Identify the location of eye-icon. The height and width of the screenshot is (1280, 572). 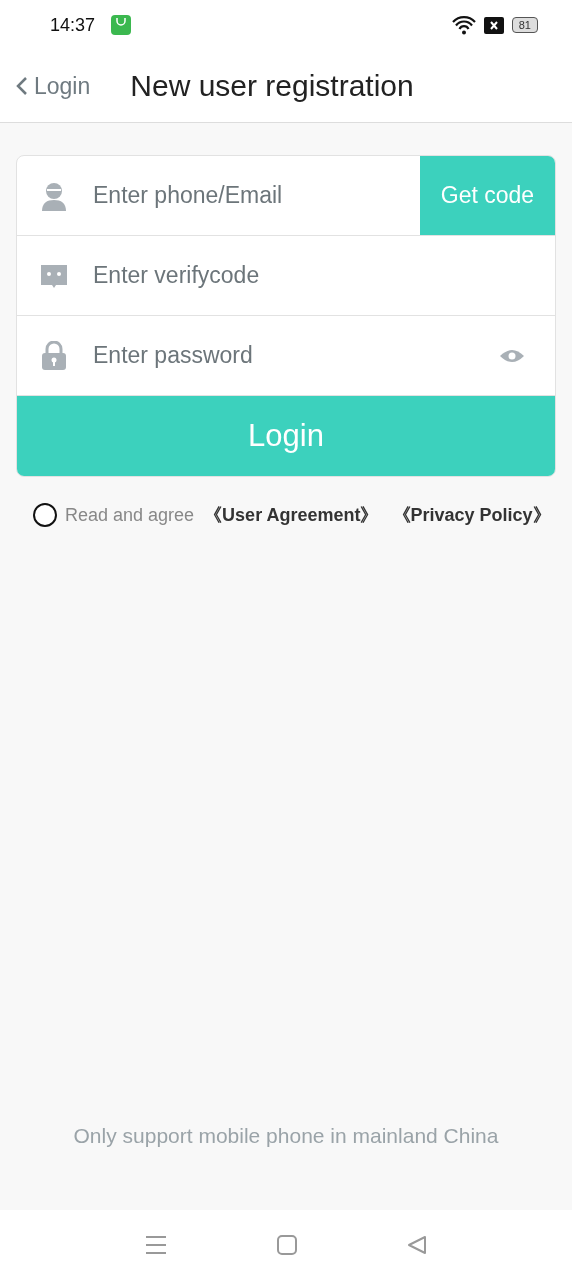
(512, 355).